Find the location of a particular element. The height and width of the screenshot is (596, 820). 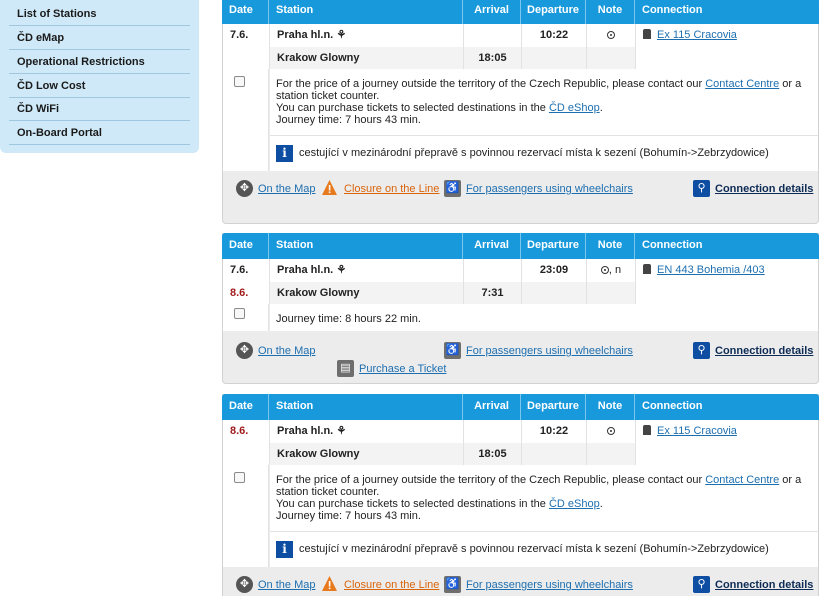

sidebar-item-cd-low-cost: ČD Low Cost is located at coordinates (99, 86).